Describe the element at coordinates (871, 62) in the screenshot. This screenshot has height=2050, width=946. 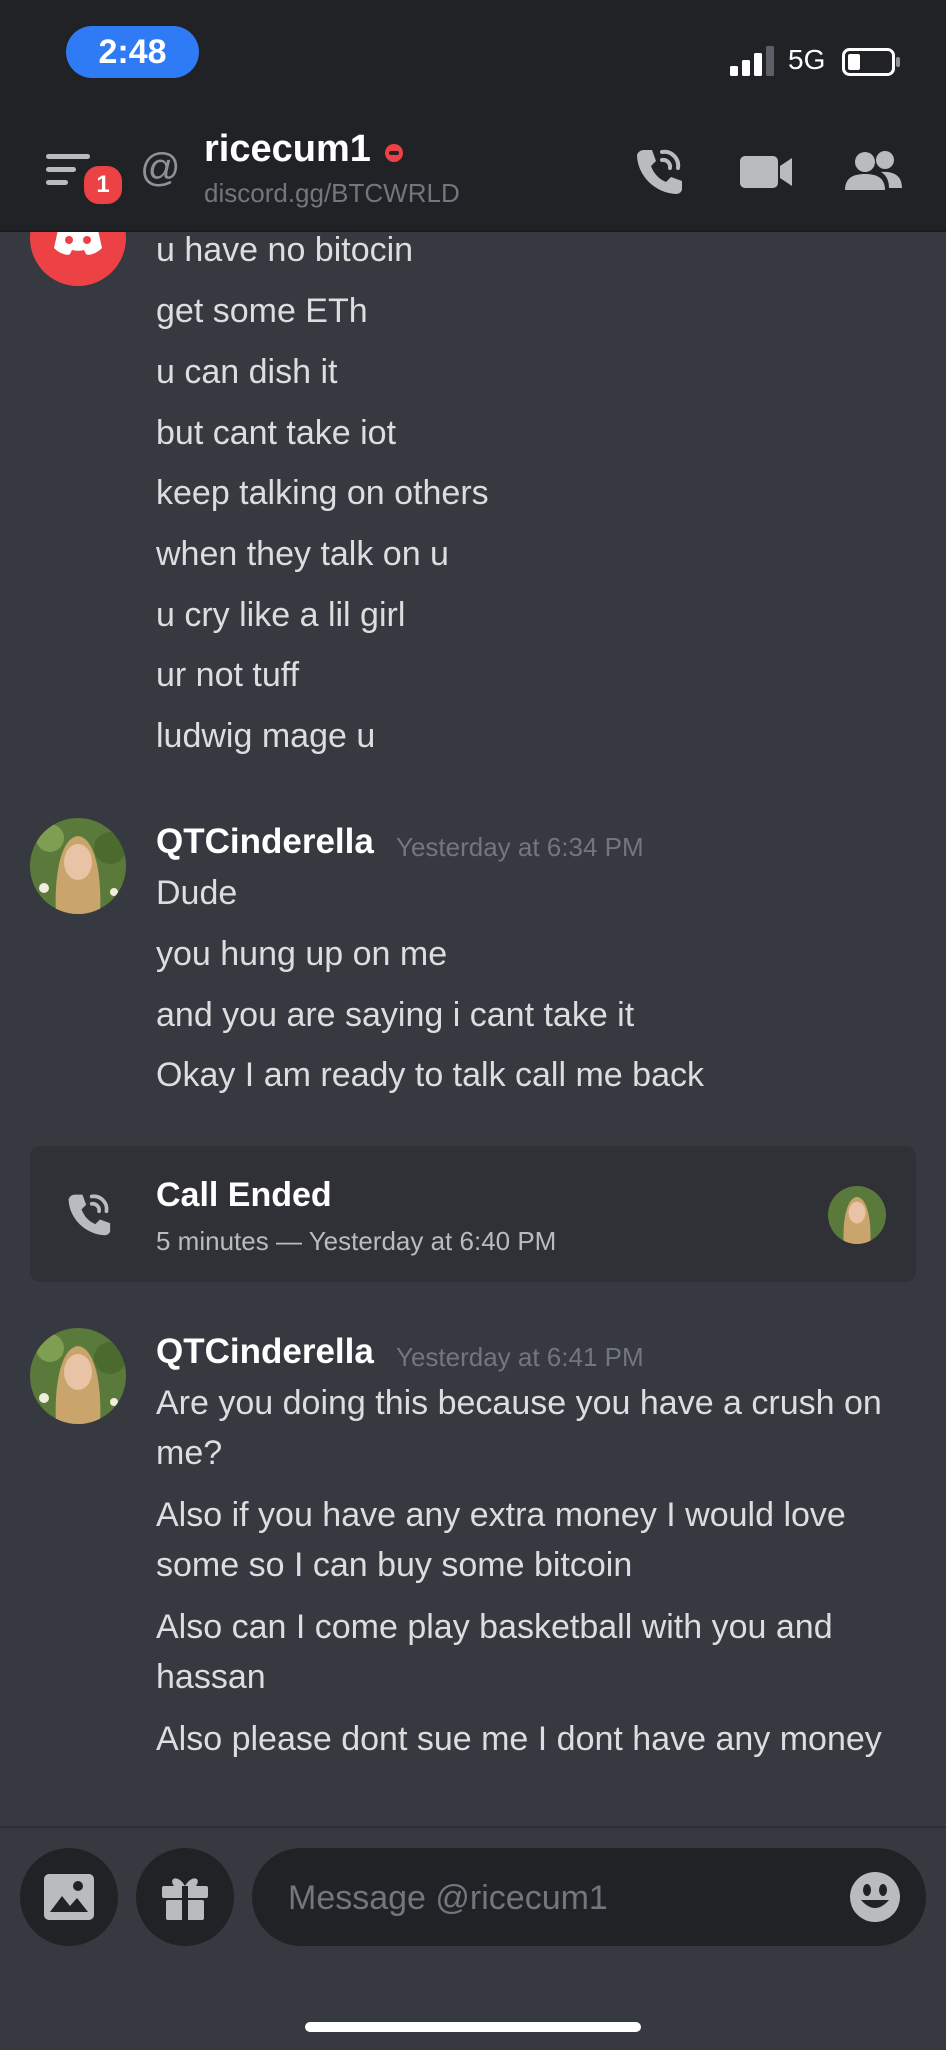
I see `battery-icon` at that location.